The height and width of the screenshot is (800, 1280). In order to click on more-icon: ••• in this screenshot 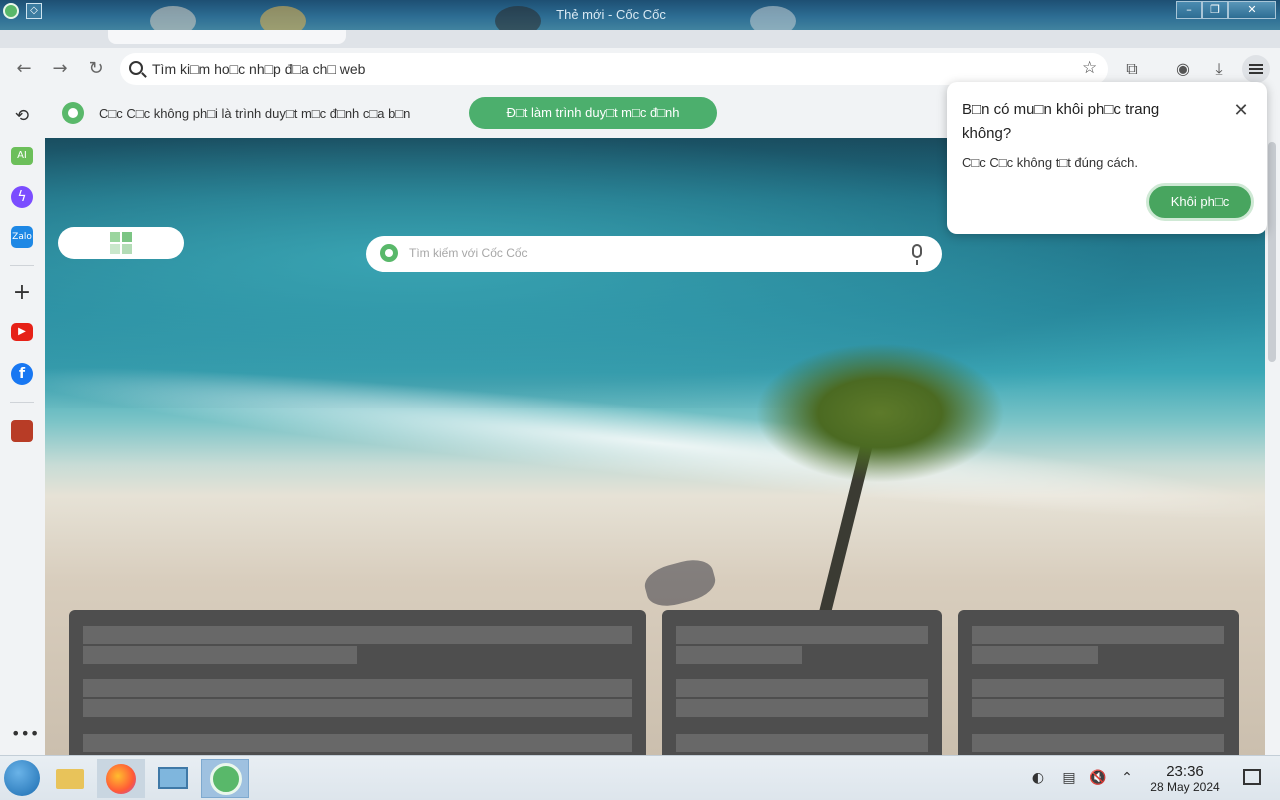, I will do `click(25, 734)`.